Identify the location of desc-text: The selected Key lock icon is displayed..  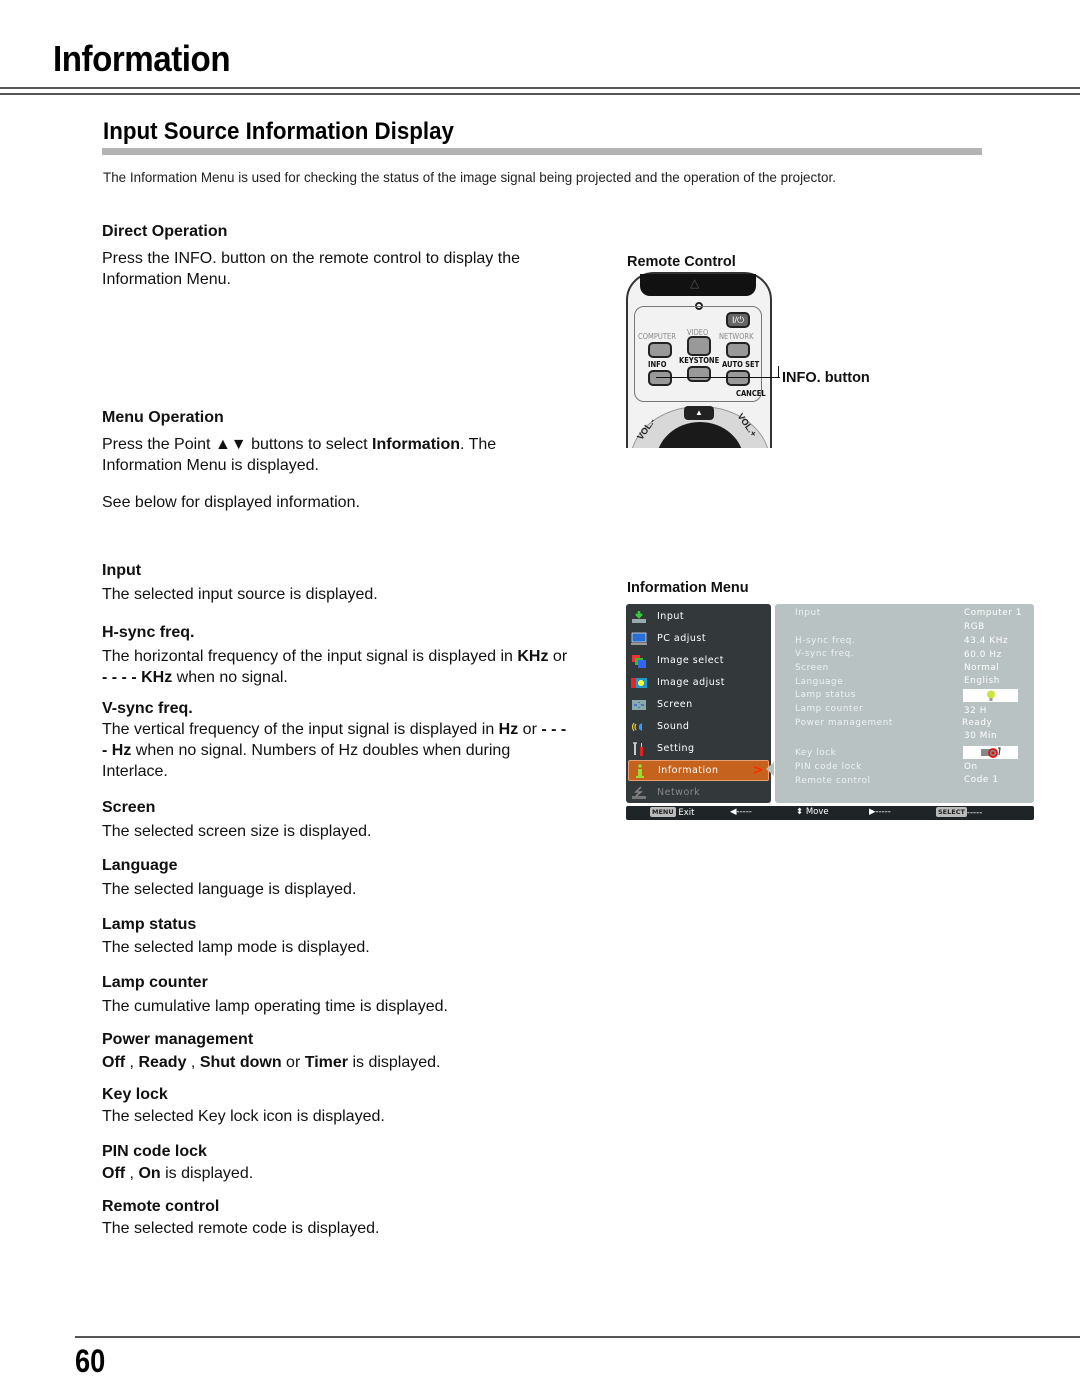
(243, 1116).